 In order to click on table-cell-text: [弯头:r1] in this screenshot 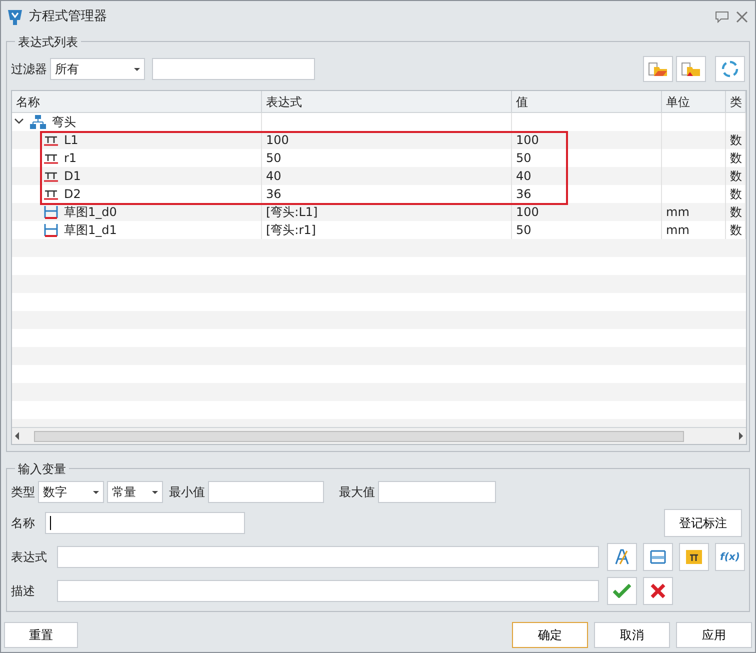, I will do `click(291, 230)`.